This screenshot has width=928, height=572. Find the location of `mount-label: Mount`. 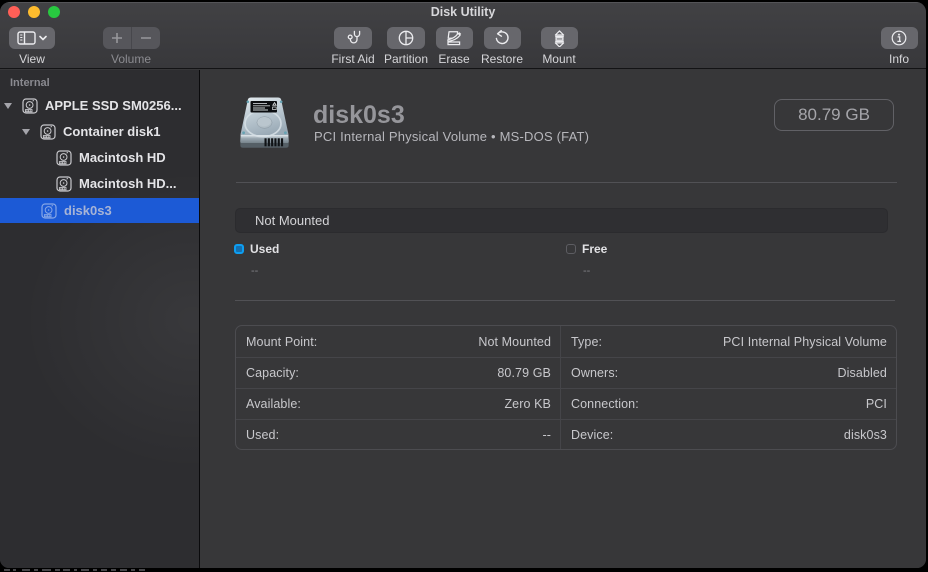

mount-label: Mount is located at coordinates (559, 59).